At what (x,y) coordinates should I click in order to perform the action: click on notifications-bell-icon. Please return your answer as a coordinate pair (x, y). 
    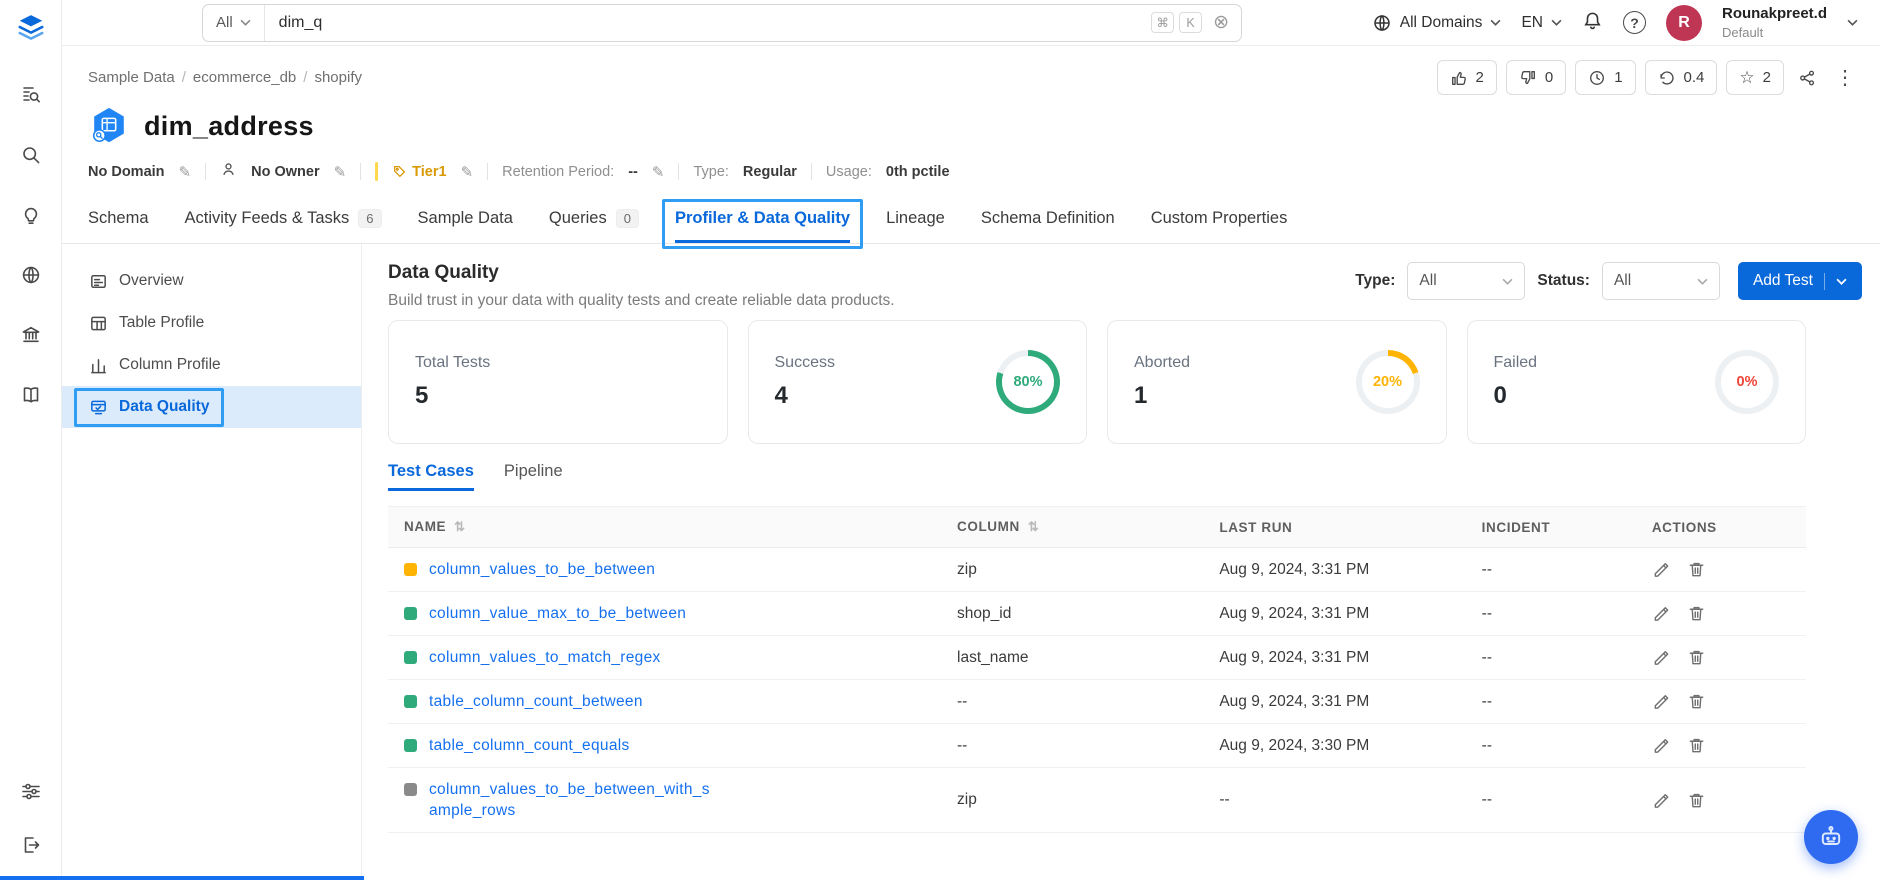
    Looking at the image, I should click on (1592, 23).